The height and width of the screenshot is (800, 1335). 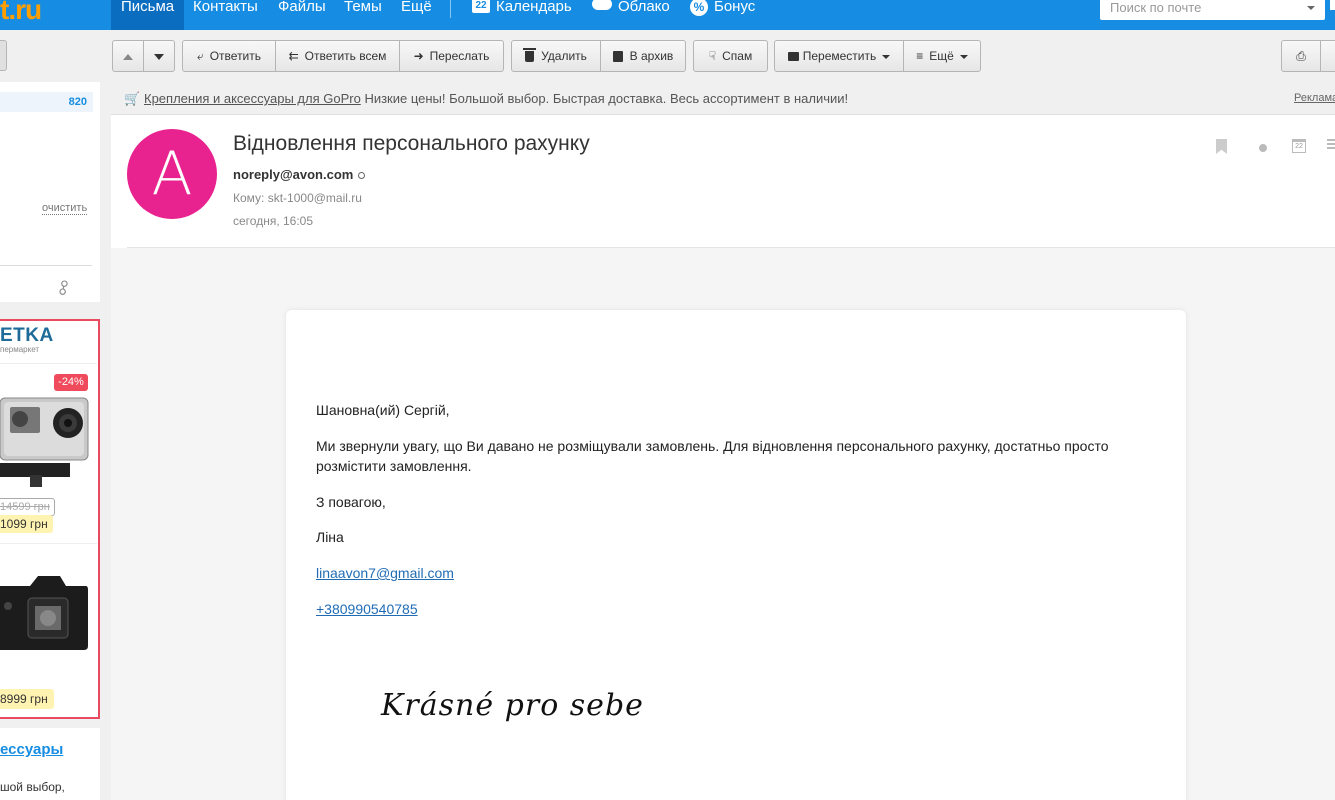 What do you see at coordinates (730, 56) in the screenshot?
I see `spam-button: ☟ Спам` at bounding box center [730, 56].